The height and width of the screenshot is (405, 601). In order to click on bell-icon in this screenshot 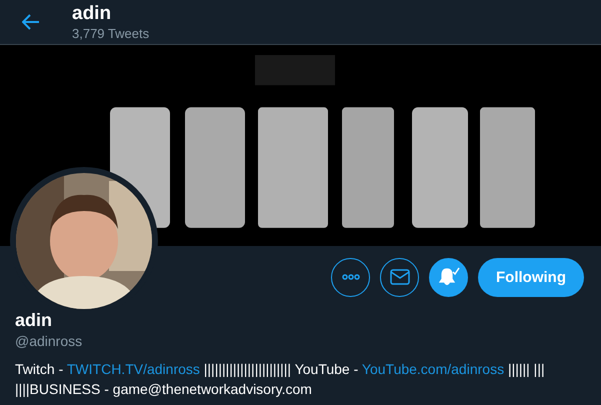, I will do `click(449, 277)`.